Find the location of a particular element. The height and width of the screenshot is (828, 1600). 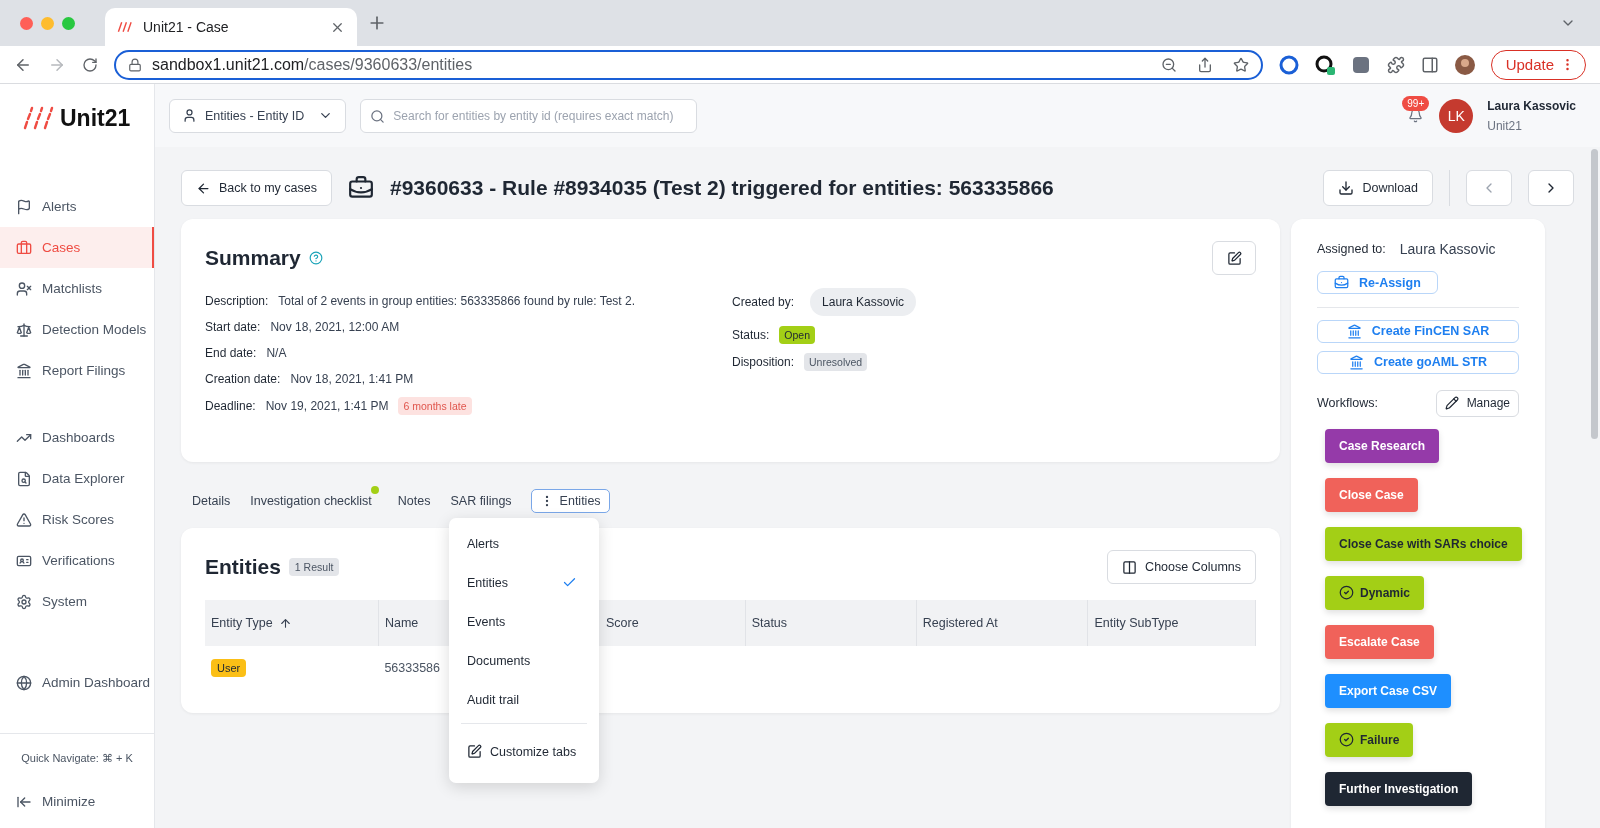

download-button: Download is located at coordinates (1378, 188).